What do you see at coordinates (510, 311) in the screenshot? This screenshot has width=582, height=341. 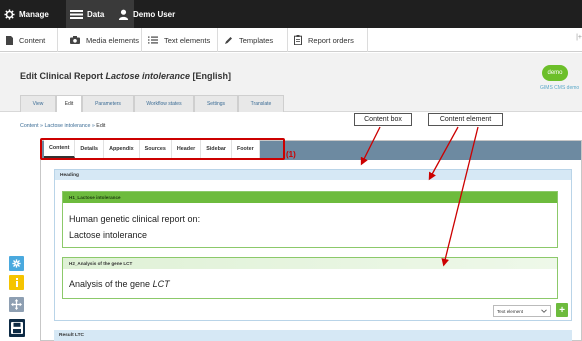 I see `element-type-value: Text element` at bounding box center [510, 311].